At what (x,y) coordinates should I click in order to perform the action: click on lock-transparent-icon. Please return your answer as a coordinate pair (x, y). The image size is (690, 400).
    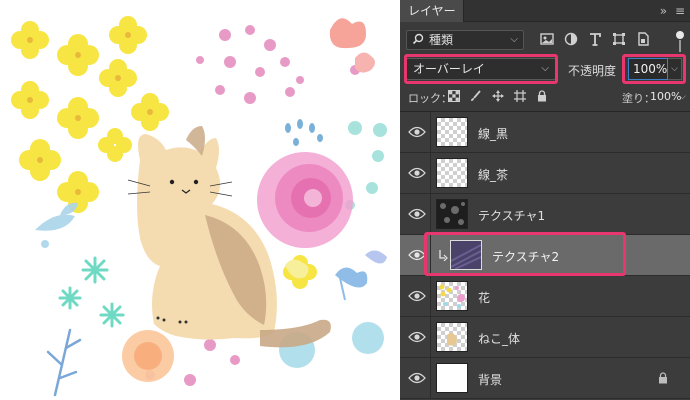
    Looking at the image, I should click on (454, 96).